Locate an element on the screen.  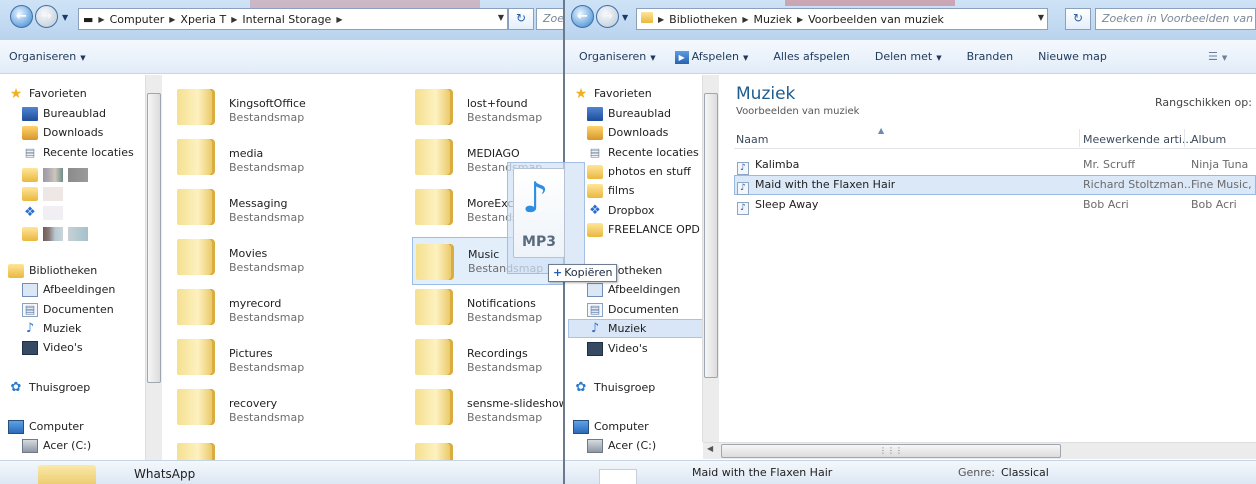
scrollbar-thumb: ⋮⋮⋮ is located at coordinates (891, 451).